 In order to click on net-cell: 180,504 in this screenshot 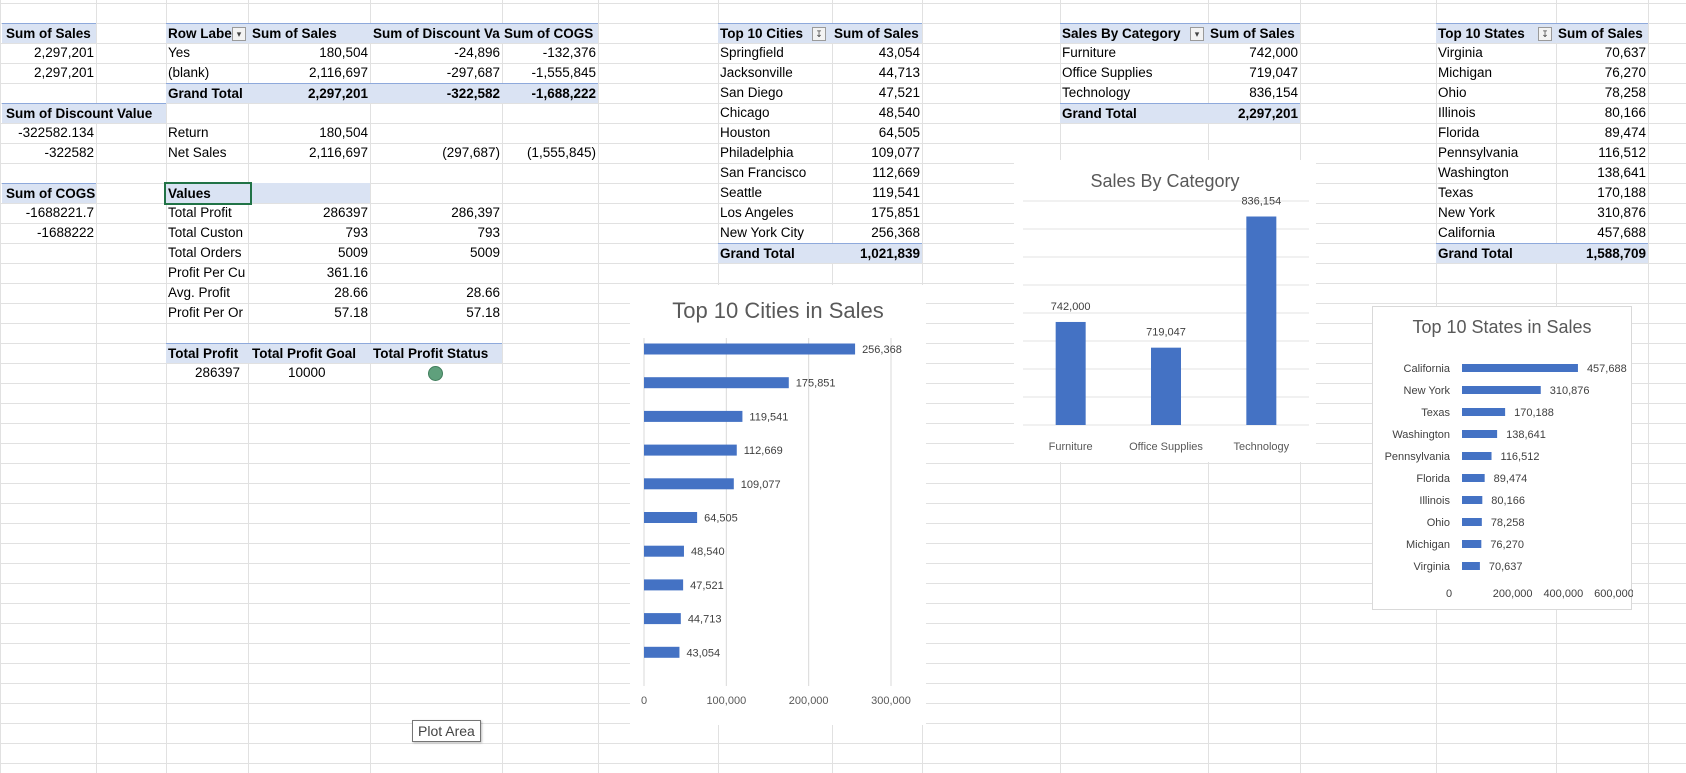, I will do `click(309, 133)`.